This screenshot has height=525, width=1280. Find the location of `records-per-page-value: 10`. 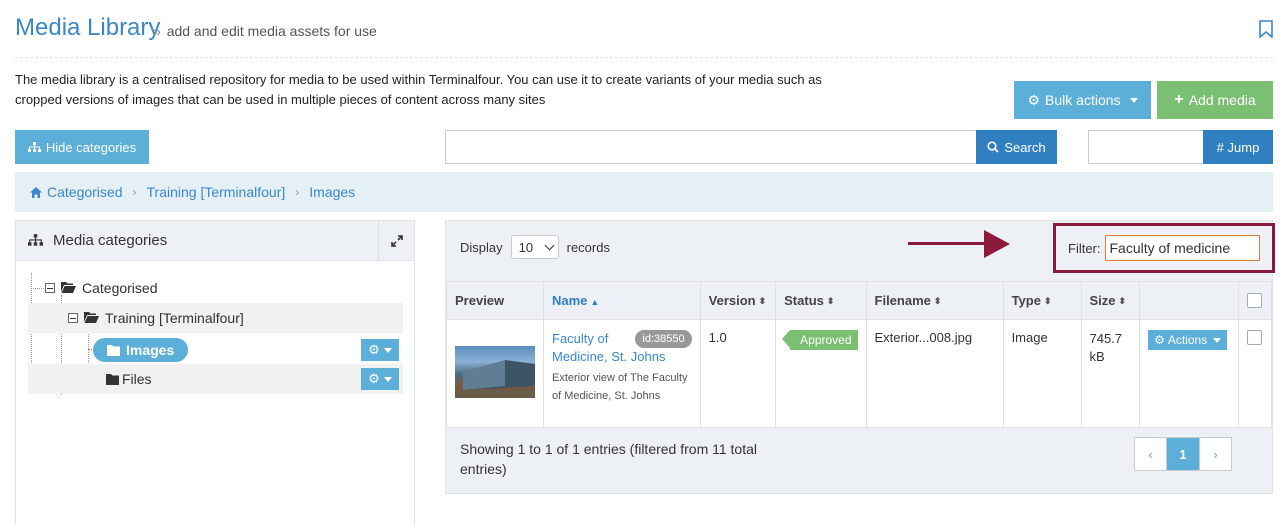

records-per-page-value: 10 is located at coordinates (526, 247).